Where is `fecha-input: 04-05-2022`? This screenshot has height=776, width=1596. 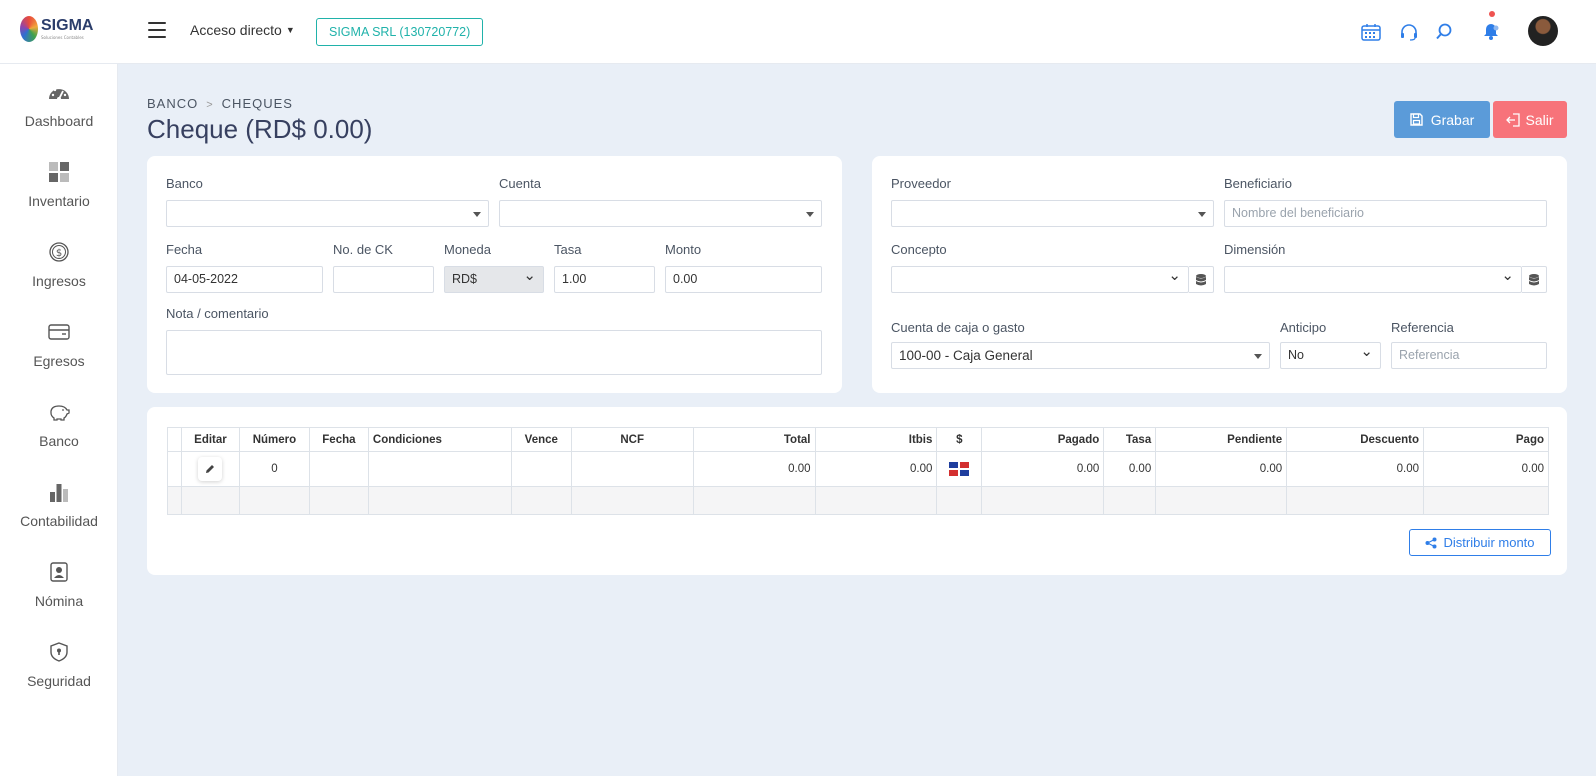 fecha-input: 04-05-2022 is located at coordinates (244, 279).